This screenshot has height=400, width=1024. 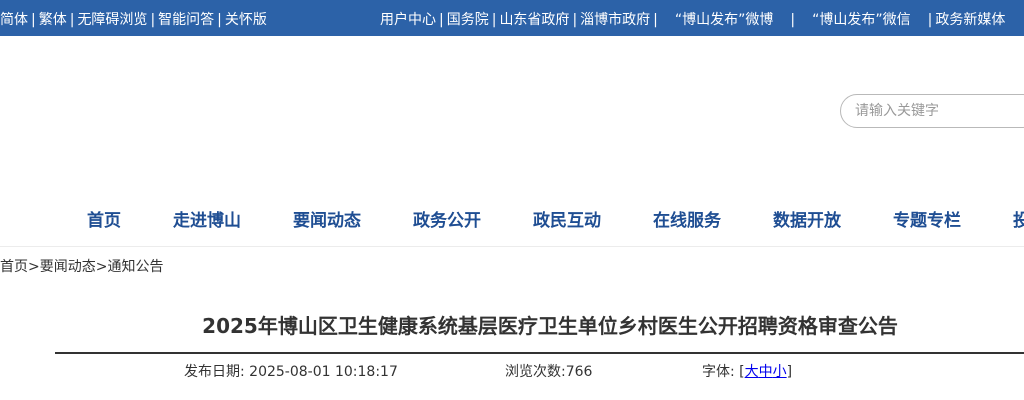 What do you see at coordinates (68, 267) in the screenshot?
I see `breadcrumb-news: 要闻动态` at bounding box center [68, 267].